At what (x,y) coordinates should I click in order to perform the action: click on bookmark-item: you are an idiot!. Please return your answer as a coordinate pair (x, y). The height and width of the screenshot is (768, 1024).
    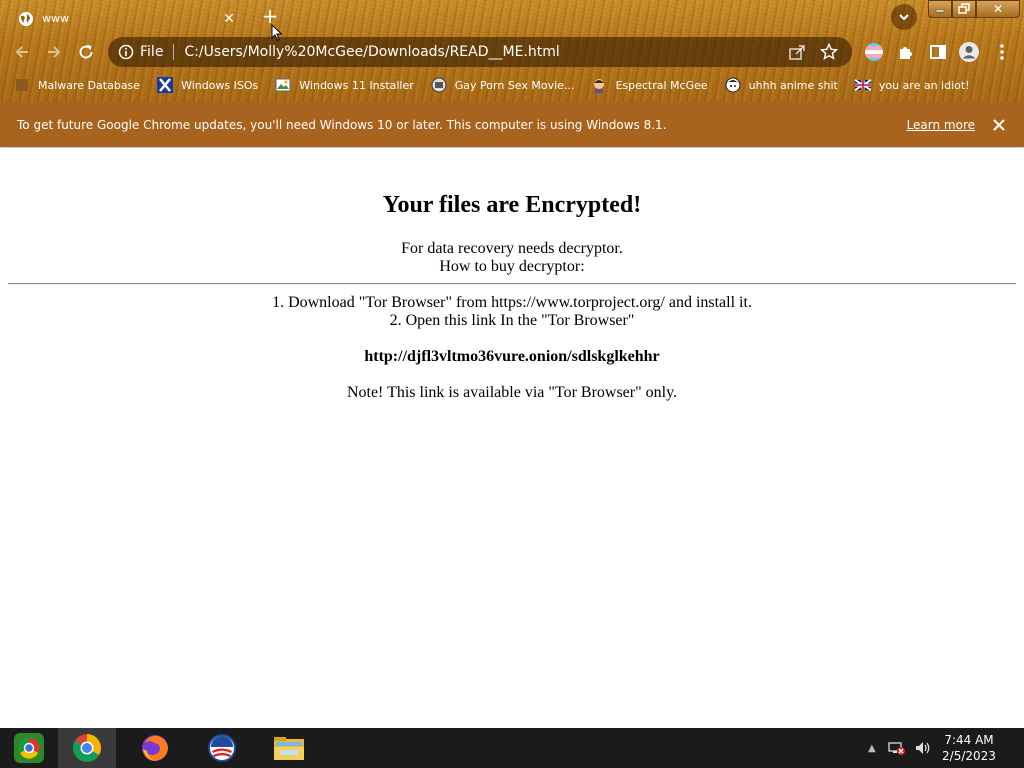
    Looking at the image, I should click on (912, 85).